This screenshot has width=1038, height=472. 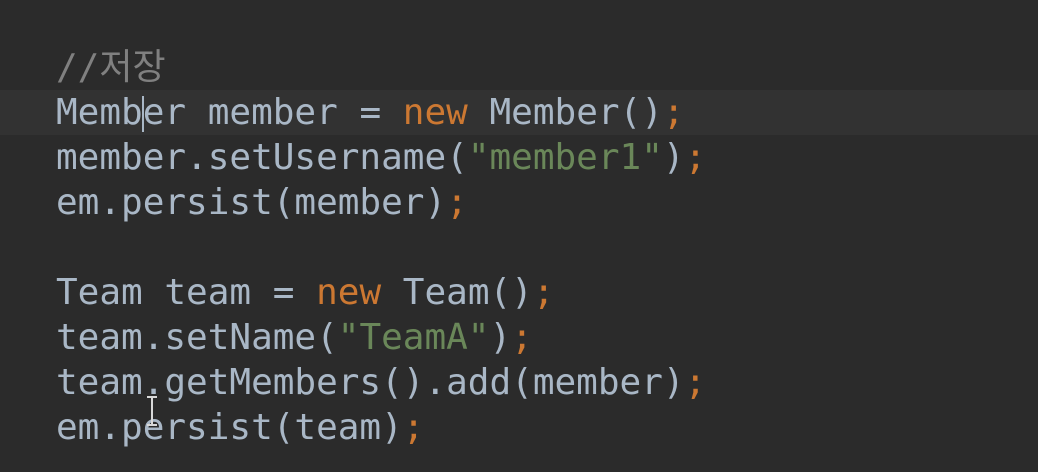 What do you see at coordinates (251, 202) in the screenshot?
I see `code-token-plain: em.persist(member)` at bounding box center [251, 202].